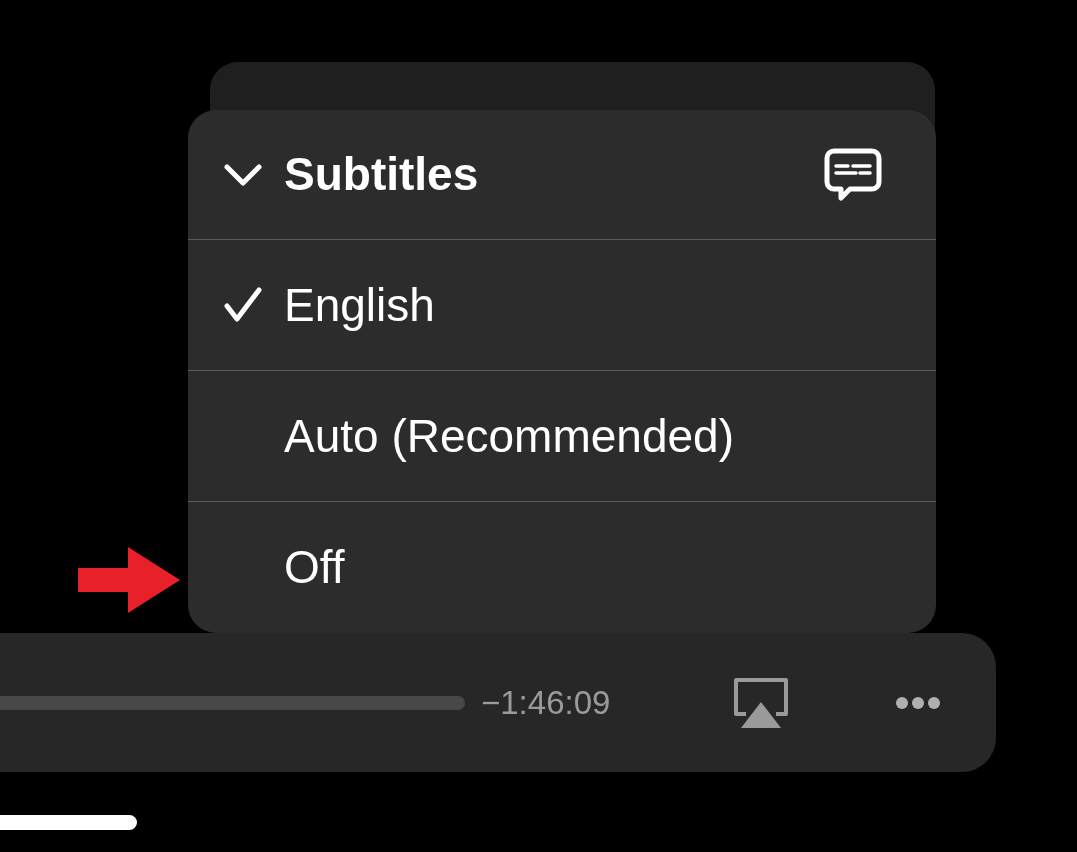 Image resolution: width=1077 pixels, height=852 pixels. I want to click on item-label: Auto (Recommended), so click(509, 436).